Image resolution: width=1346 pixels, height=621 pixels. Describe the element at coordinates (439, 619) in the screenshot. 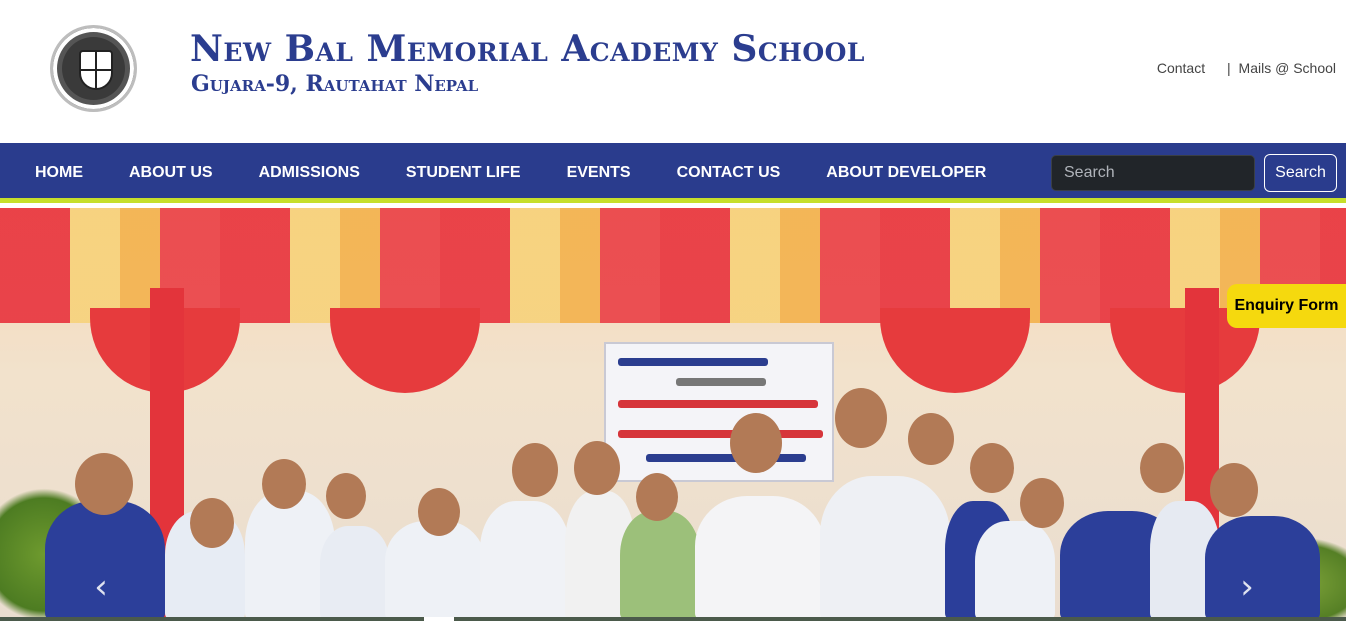

I see `carousel-indicator-active` at that location.